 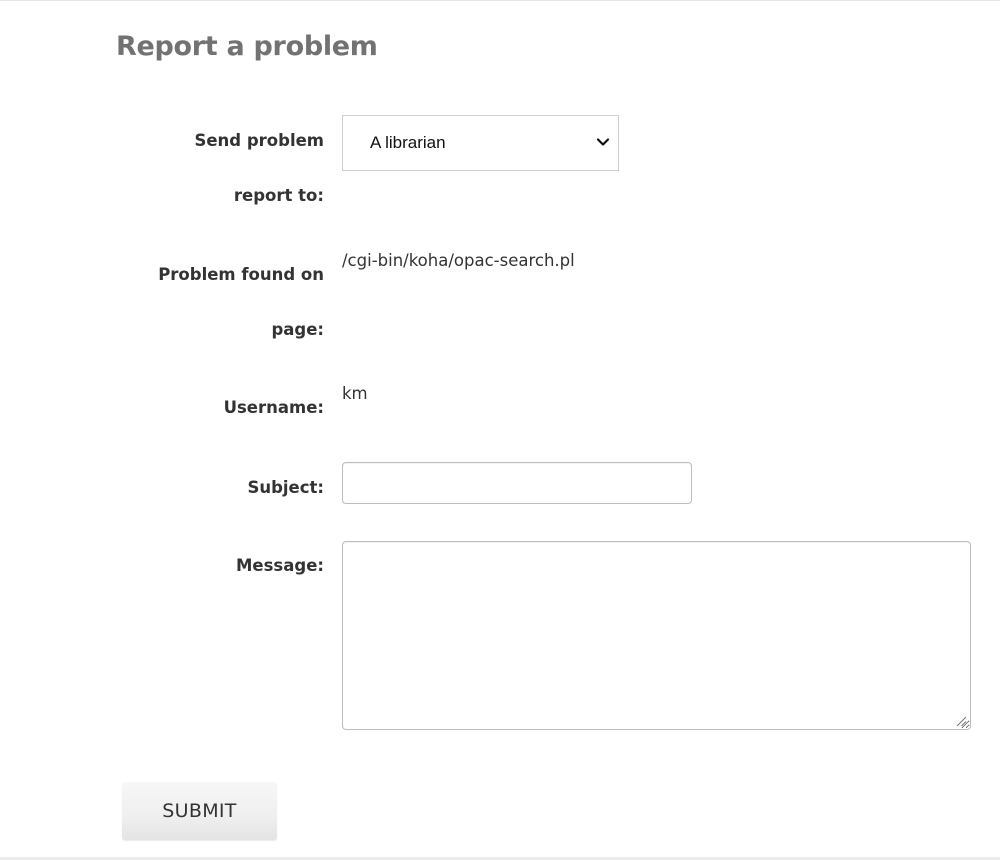 What do you see at coordinates (297, 329) in the screenshot?
I see `problem-page-label-line2: page:` at bounding box center [297, 329].